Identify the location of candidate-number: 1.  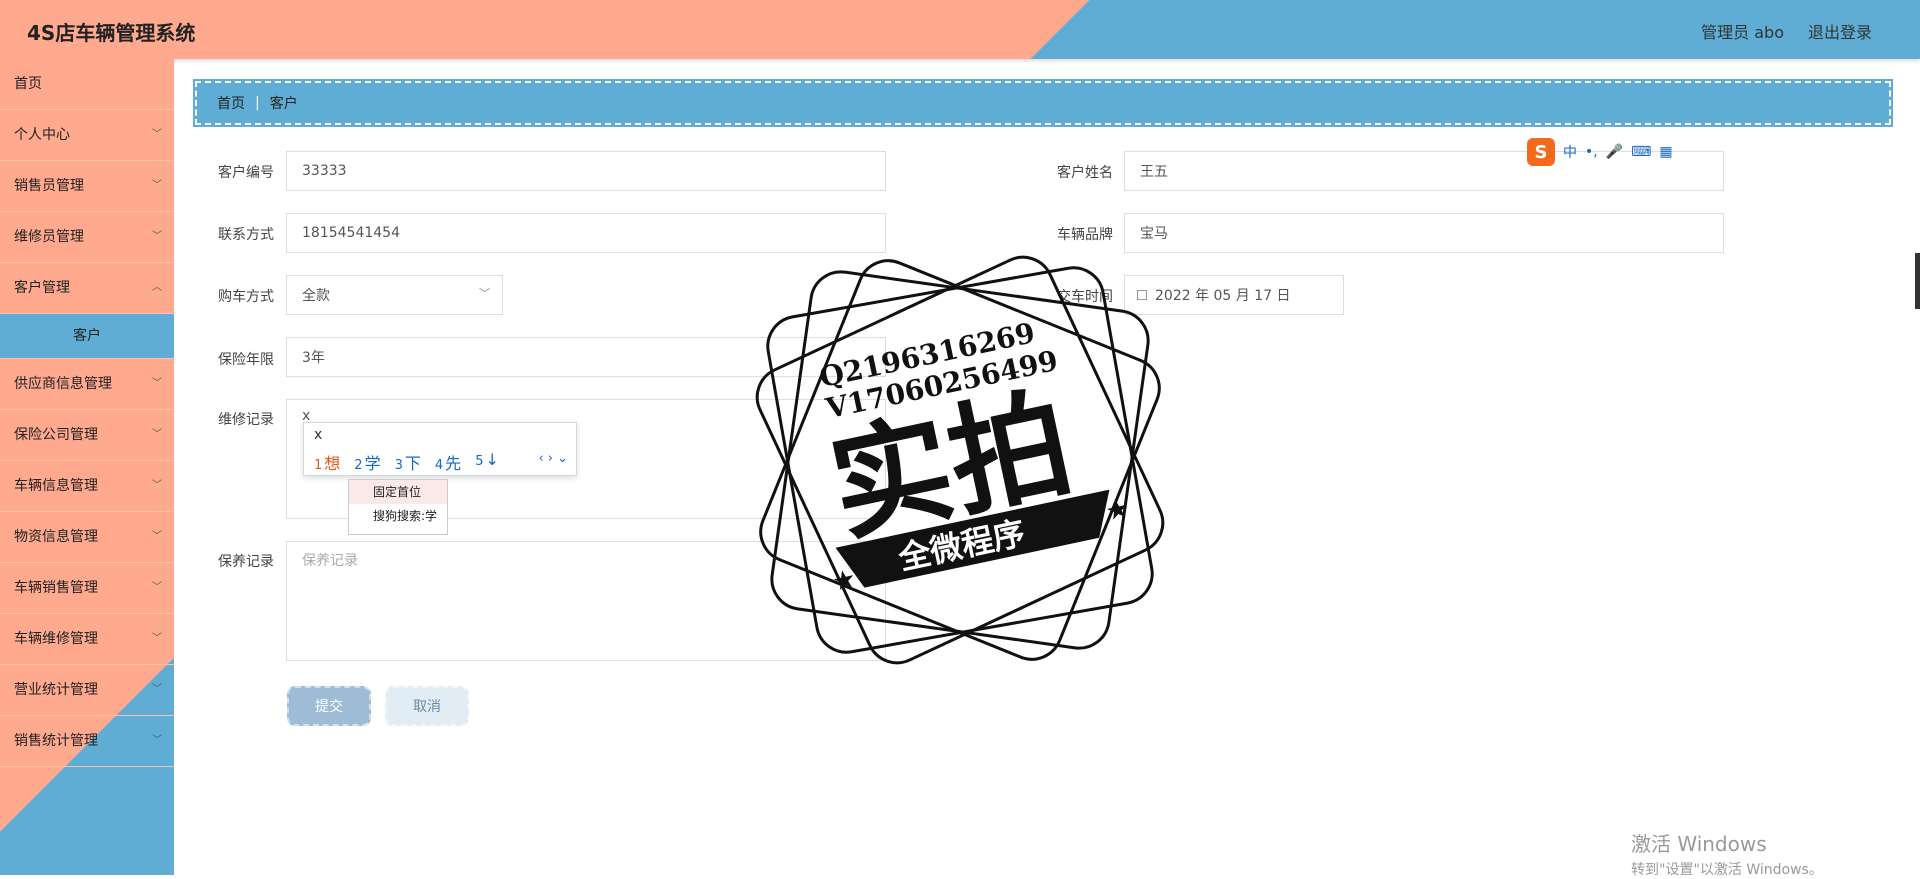
(318, 465).